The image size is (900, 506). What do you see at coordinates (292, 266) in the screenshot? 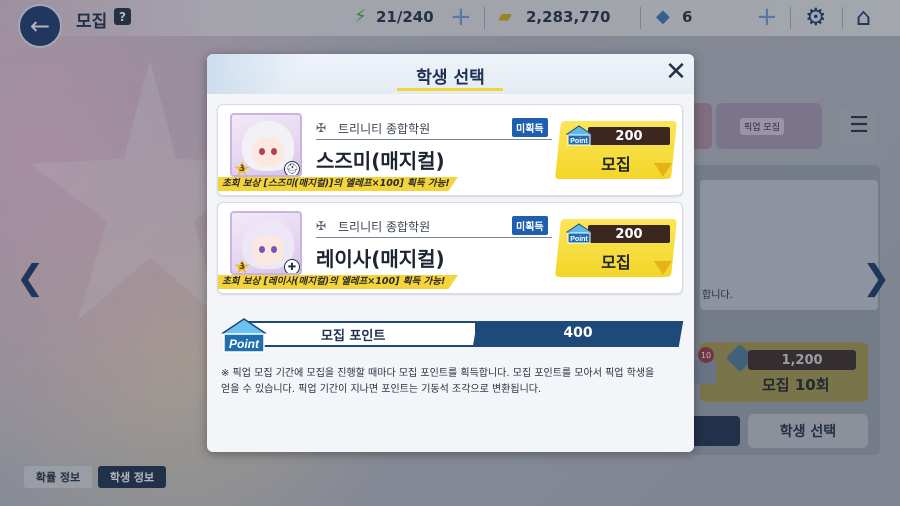
I see `role-icon: ✚` at bounding box center [292, 266].